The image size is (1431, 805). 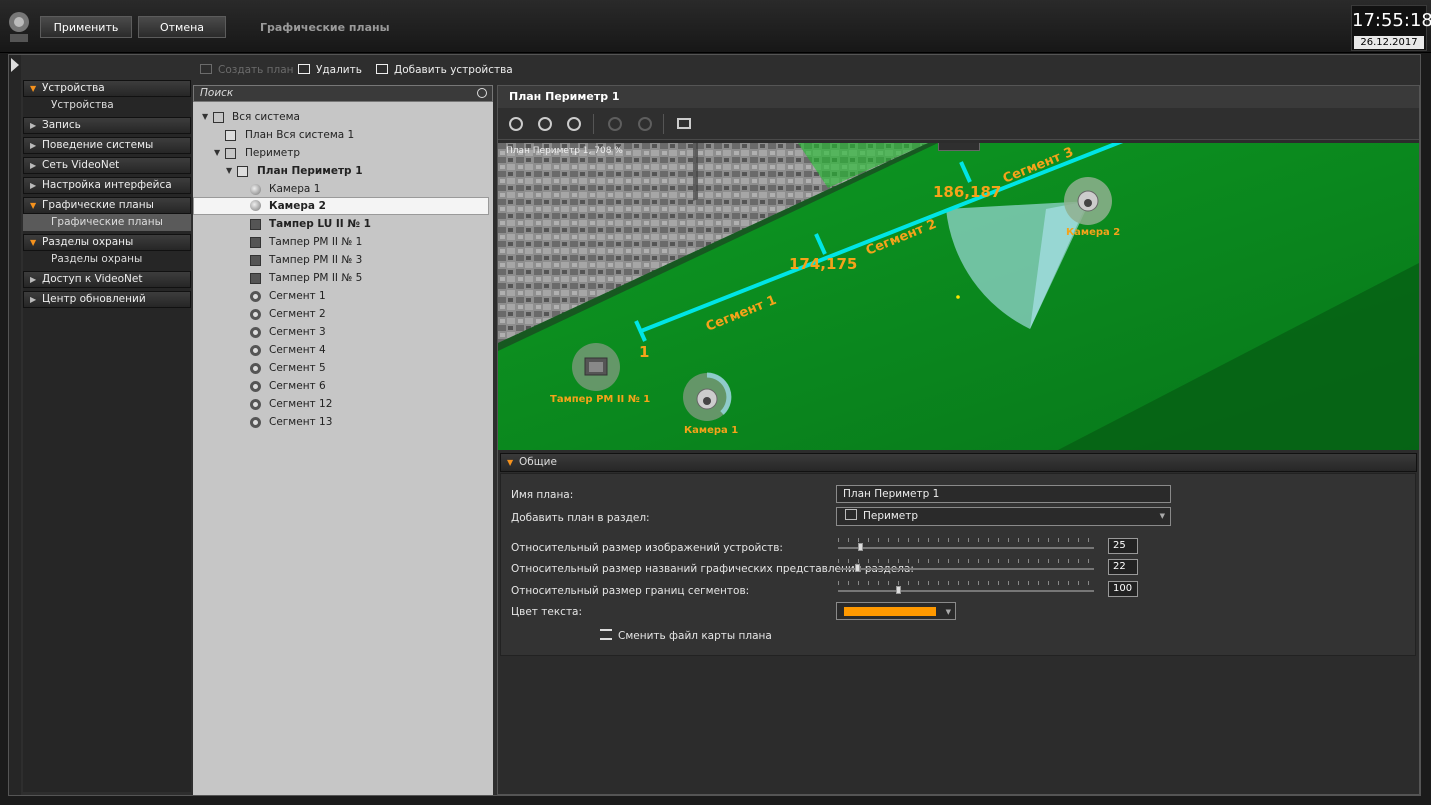 I want to click on tree-item-label: Вся система, so click(x=266, y=117).